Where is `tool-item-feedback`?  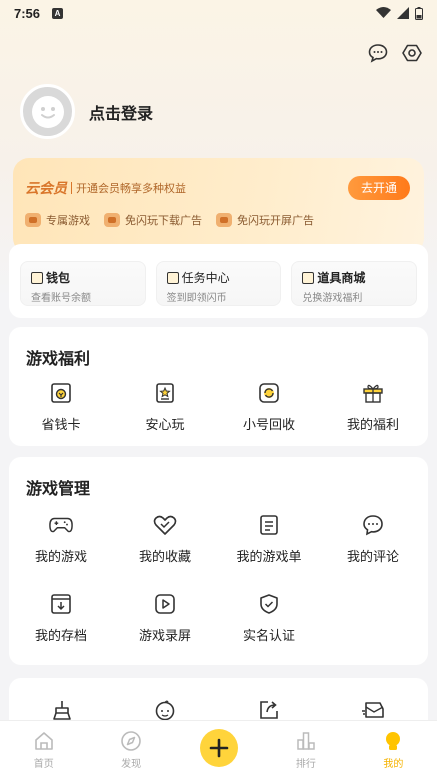
tool-item-feedback is located at coordinates (373, 710).